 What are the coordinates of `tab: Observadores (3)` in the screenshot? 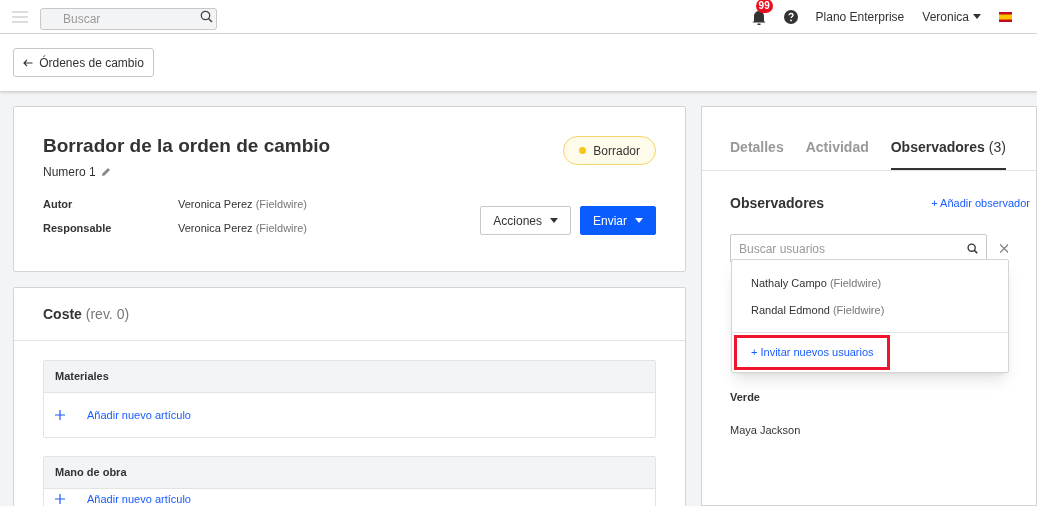 It's located at (948, 153).